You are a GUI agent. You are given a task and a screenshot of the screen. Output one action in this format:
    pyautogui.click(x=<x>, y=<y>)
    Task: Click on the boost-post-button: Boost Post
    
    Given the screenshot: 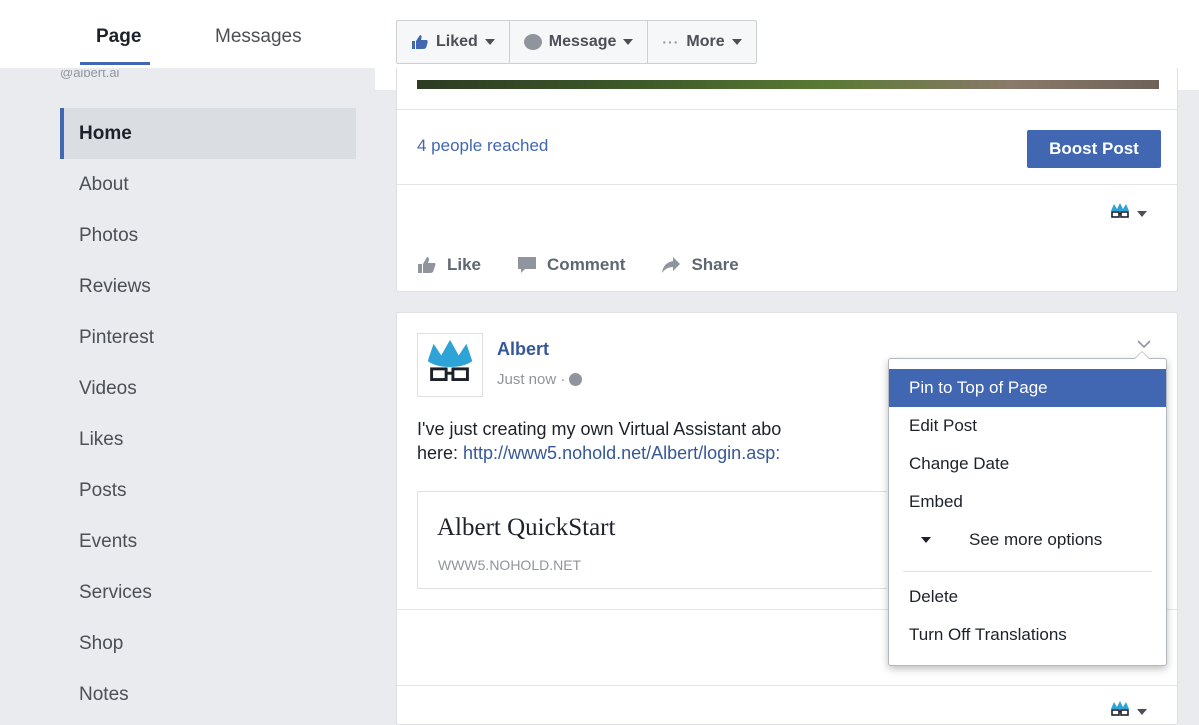 What is the action you would take?
    pyautogui.click(x=1094, y=149)
    